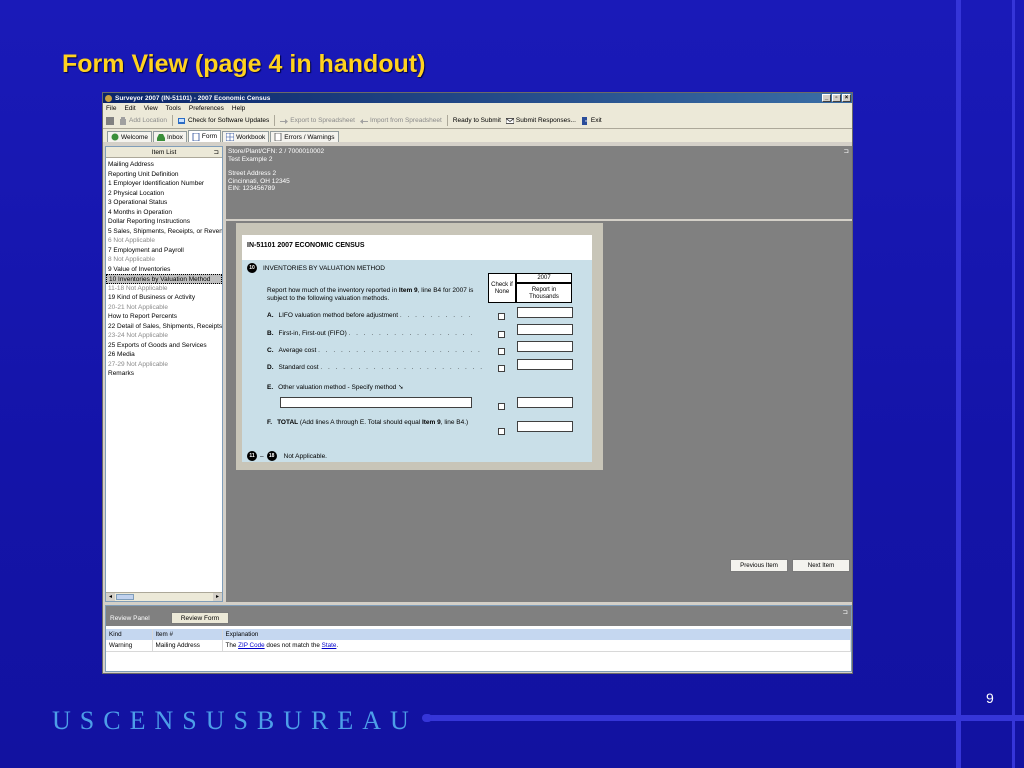 The height and width of the screenshot is (768, 1024). I want to click on info-street: Street Address 2, so click(252, 173).